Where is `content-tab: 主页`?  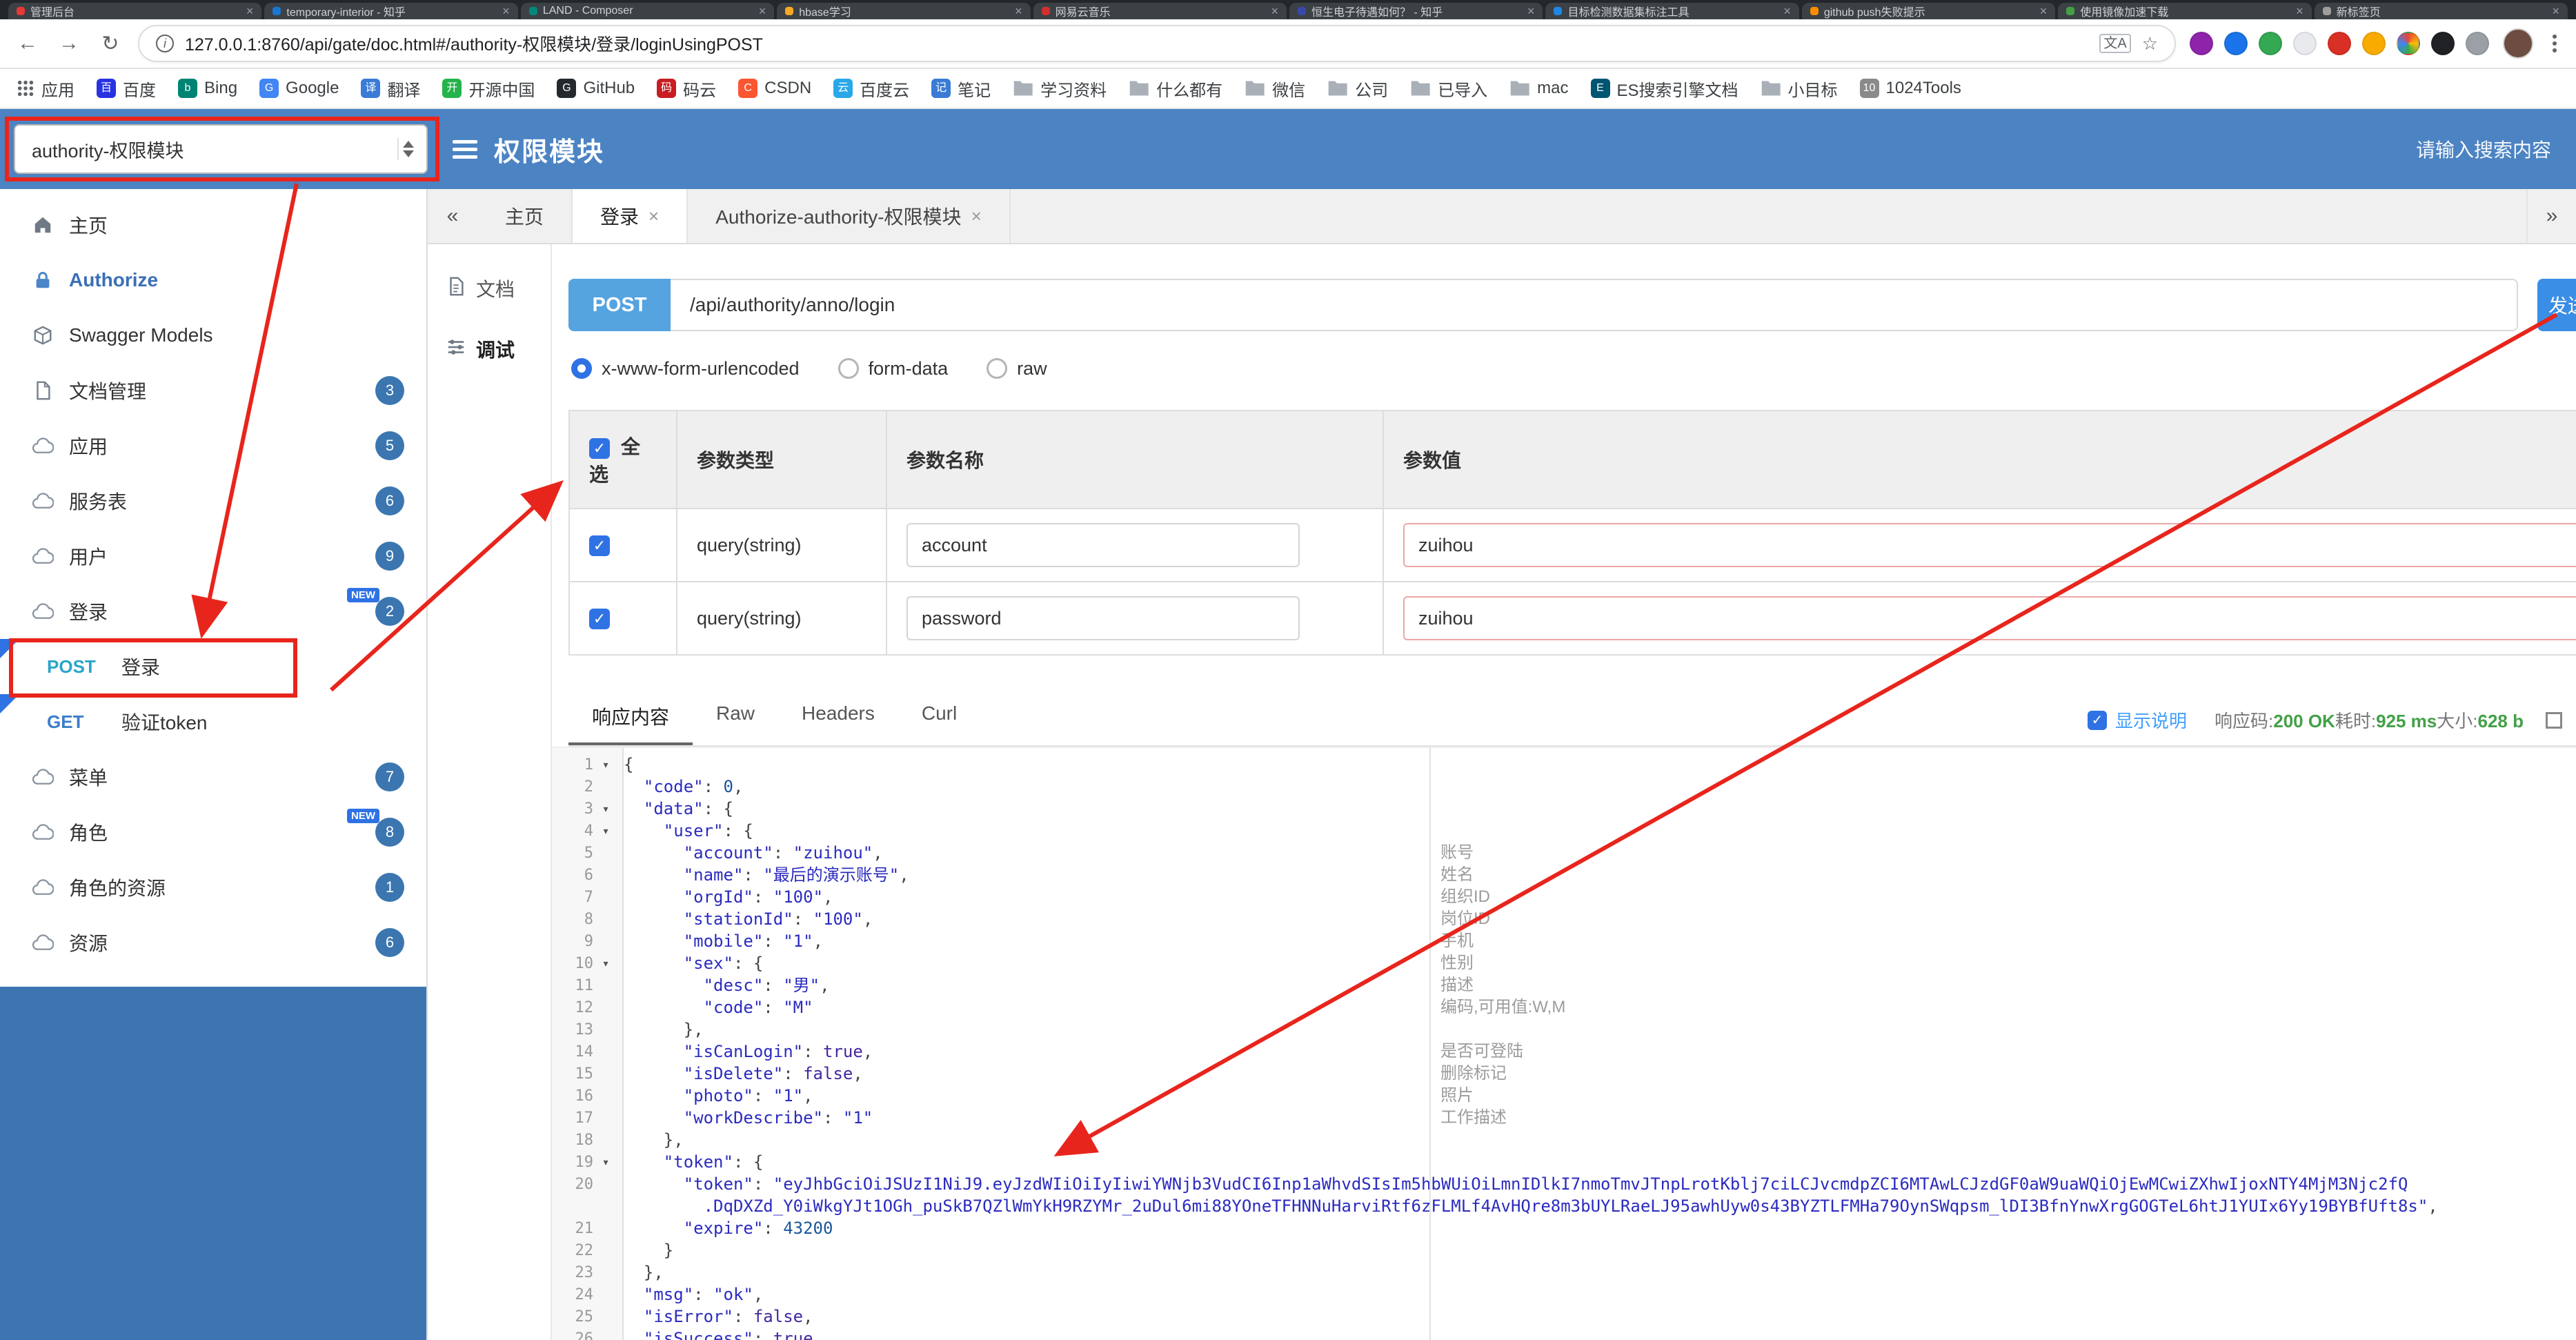 content-tab: 主页 is located at coordinates (525, 216).